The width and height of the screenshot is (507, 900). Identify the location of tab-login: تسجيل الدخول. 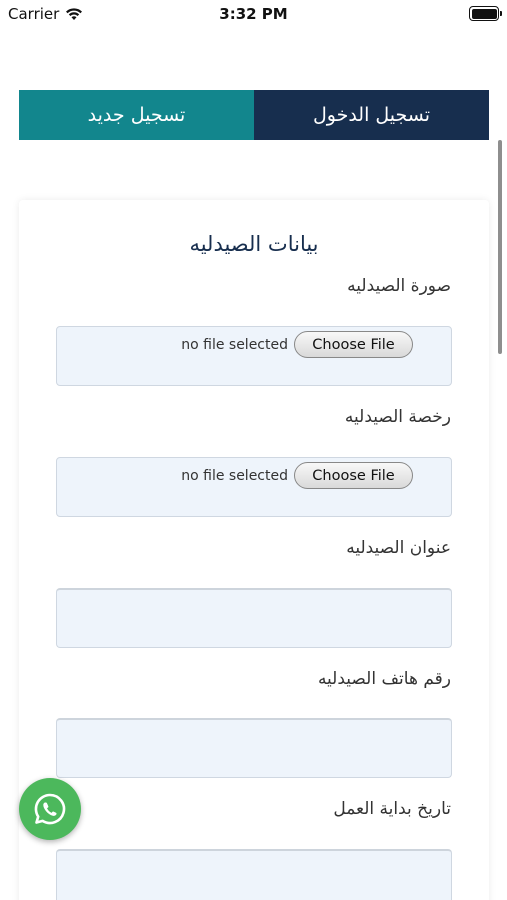
(371, 115).